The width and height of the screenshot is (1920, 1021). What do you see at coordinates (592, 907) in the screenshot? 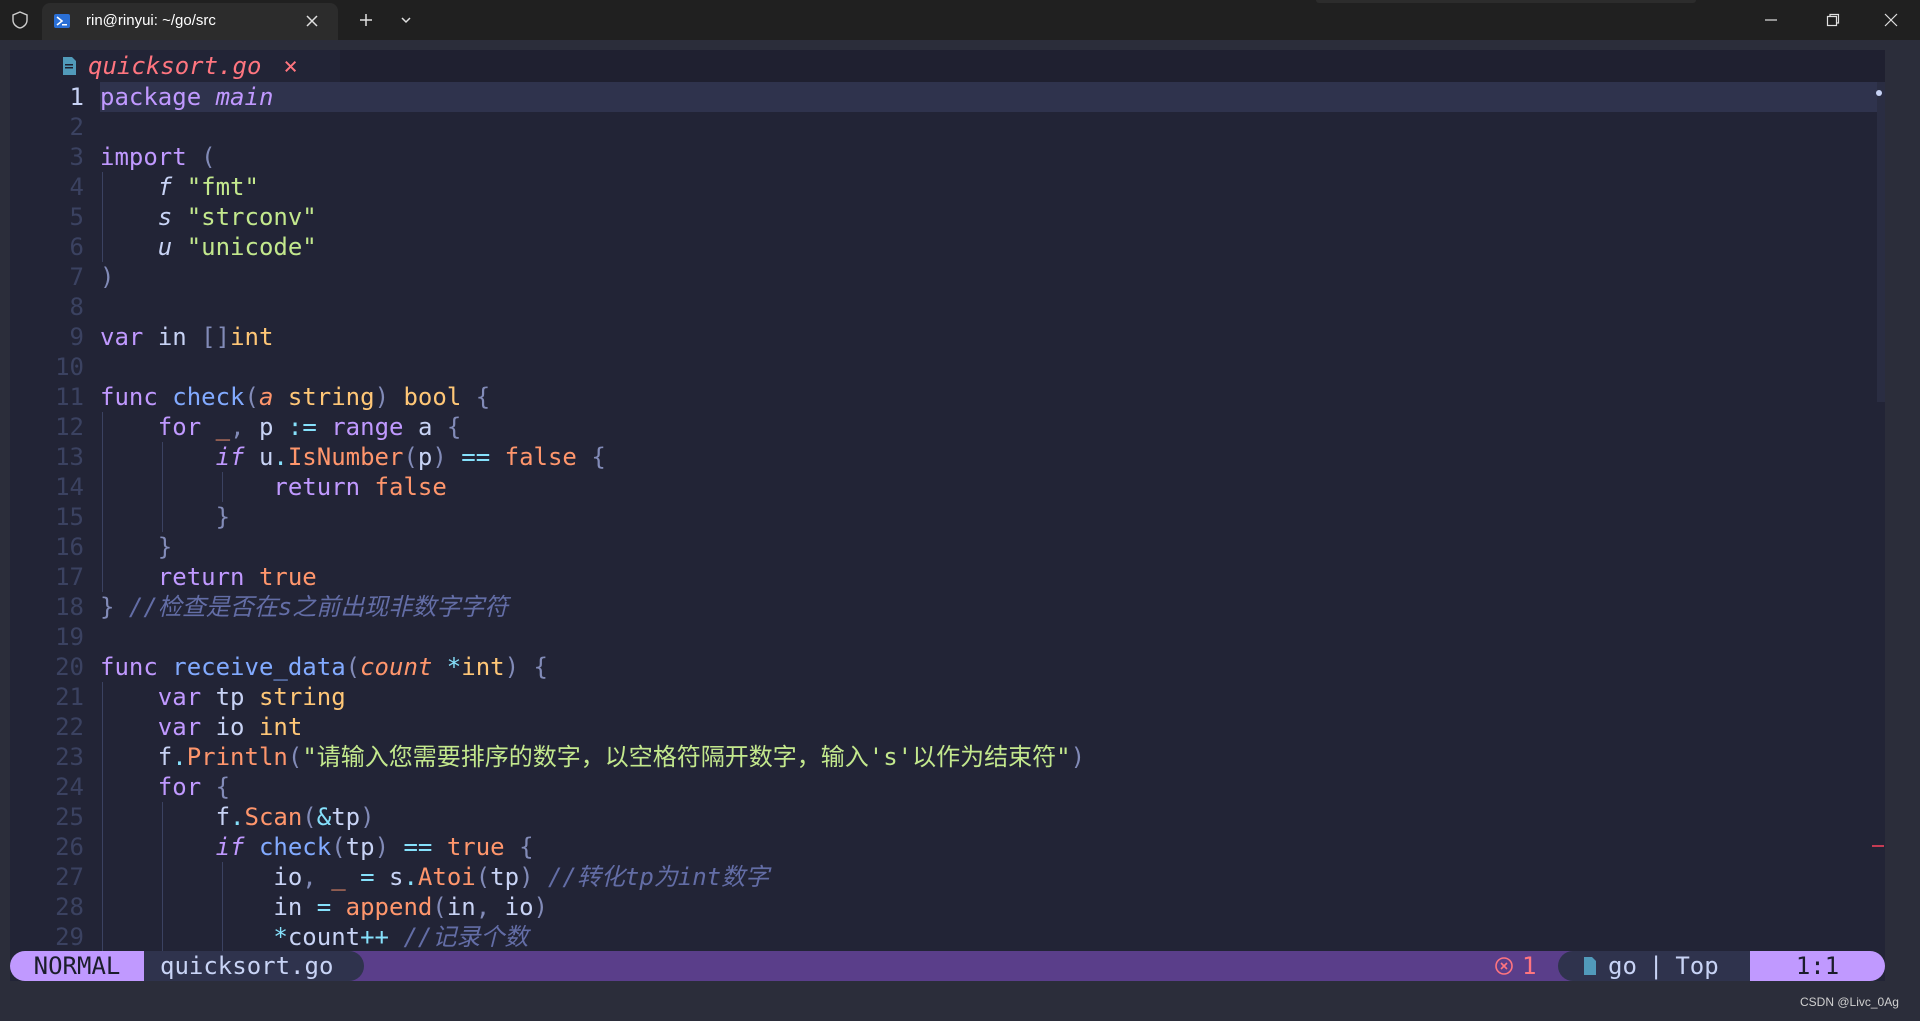
I see `code-line: in = append(in, io)` at bounding box center [592, 907].